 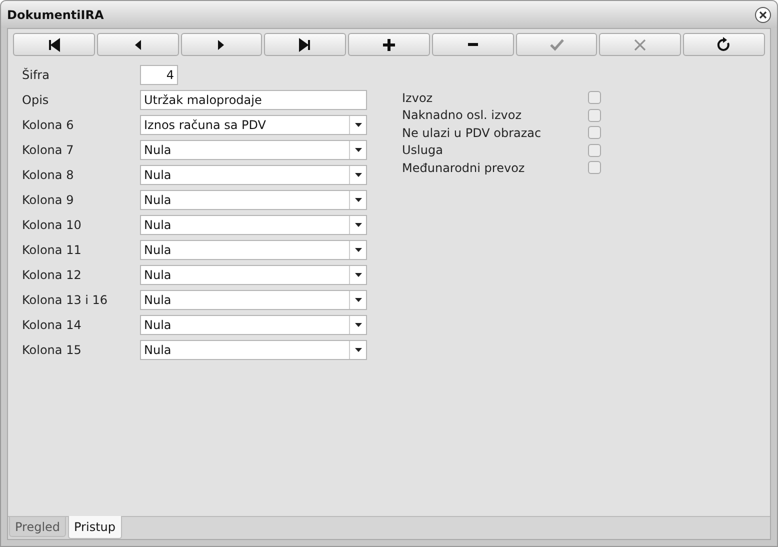 I want to click on number-field: 4, so click(x=159, y=74).